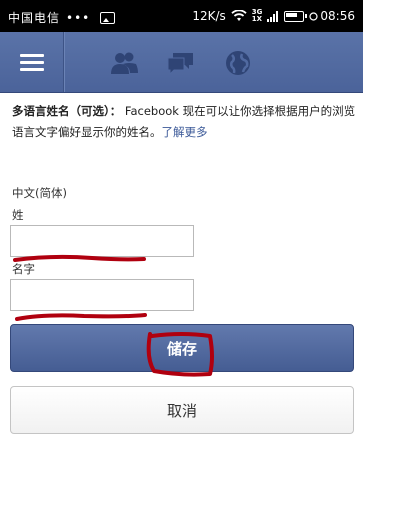 The height and width of the screenshot is (505, 400). I want to click on network-type: 3G 1X, so click(257, 16).